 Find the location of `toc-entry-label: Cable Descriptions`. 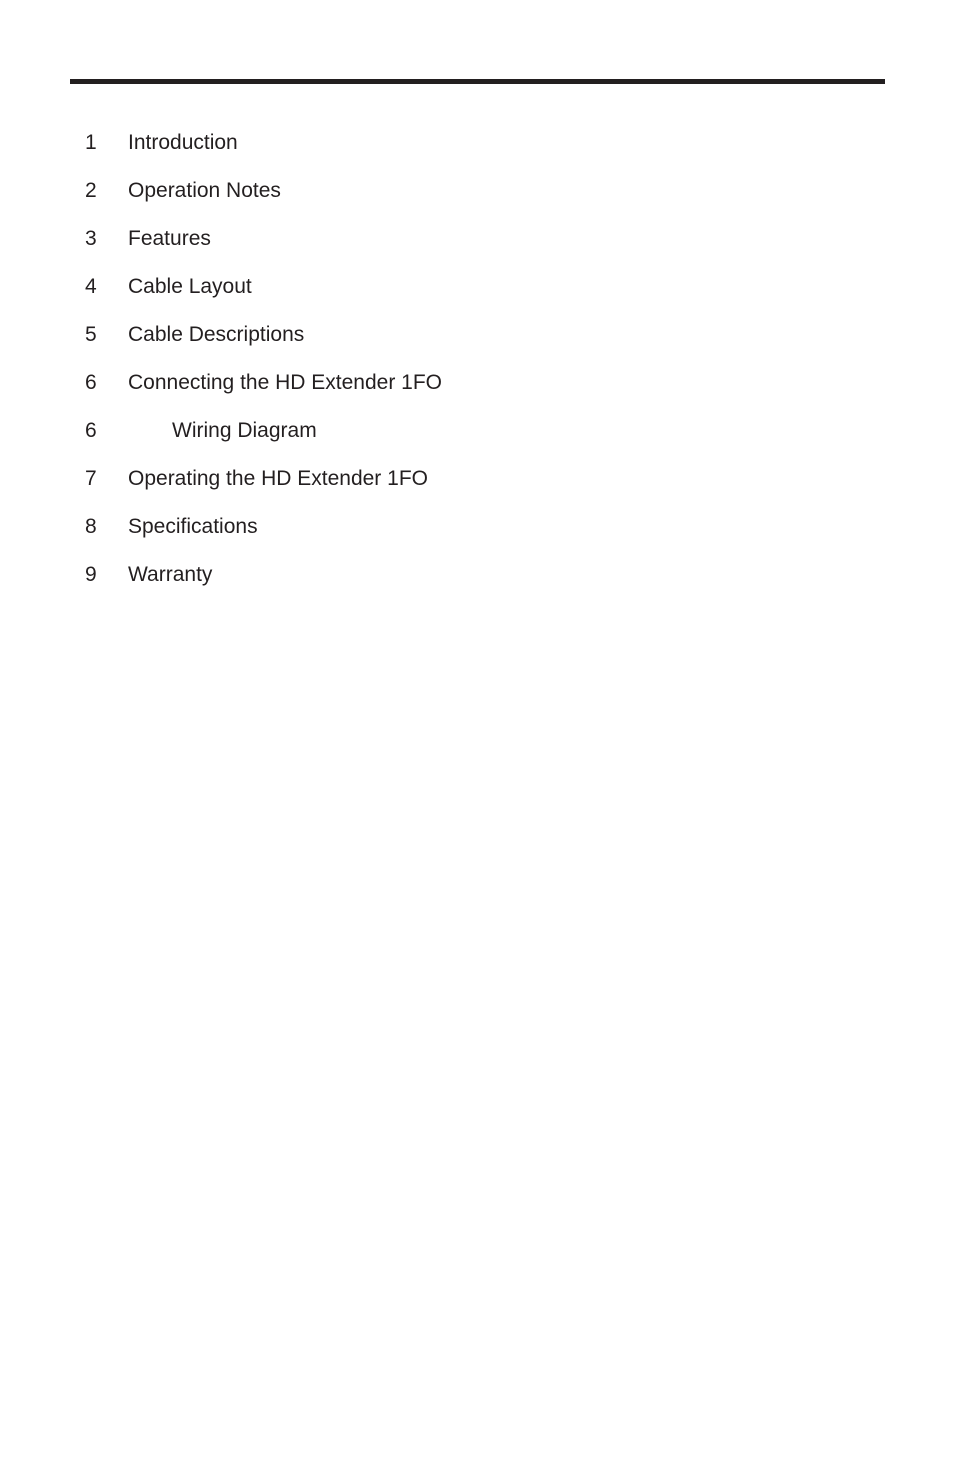

toc-entry-label: Cable Descriptions is located at coordinates (216, 334).